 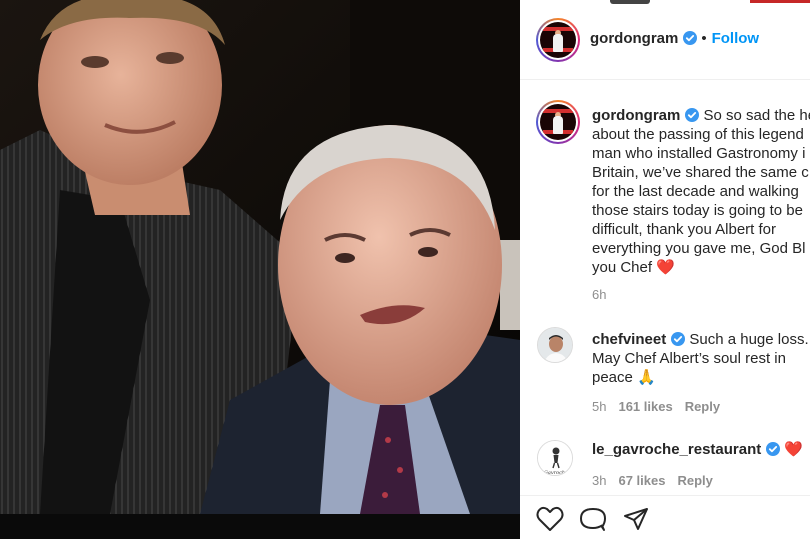 I want to click on comment-le-gavroche: le_gavroche_restaurant ❤️, so click(x=701, y=449).